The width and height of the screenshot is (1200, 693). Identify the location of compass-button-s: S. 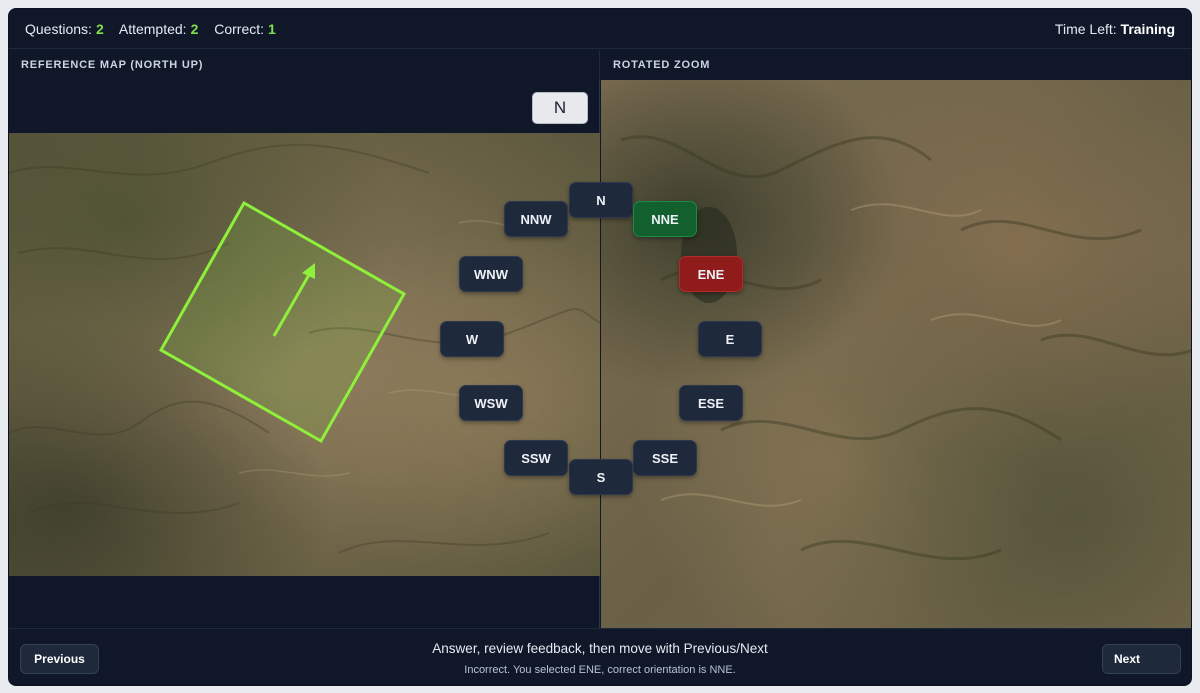
(601, 477).